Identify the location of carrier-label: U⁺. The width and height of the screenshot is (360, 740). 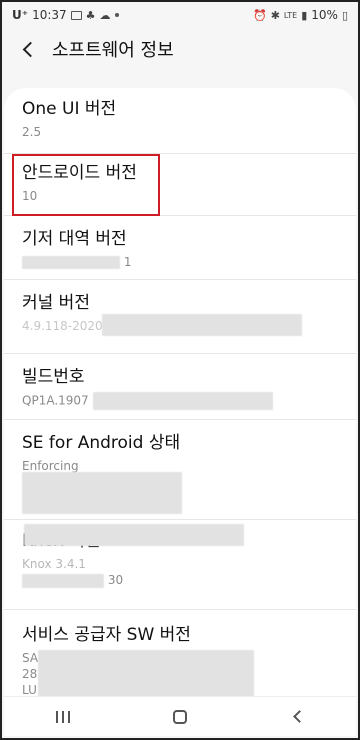
(20, 15).